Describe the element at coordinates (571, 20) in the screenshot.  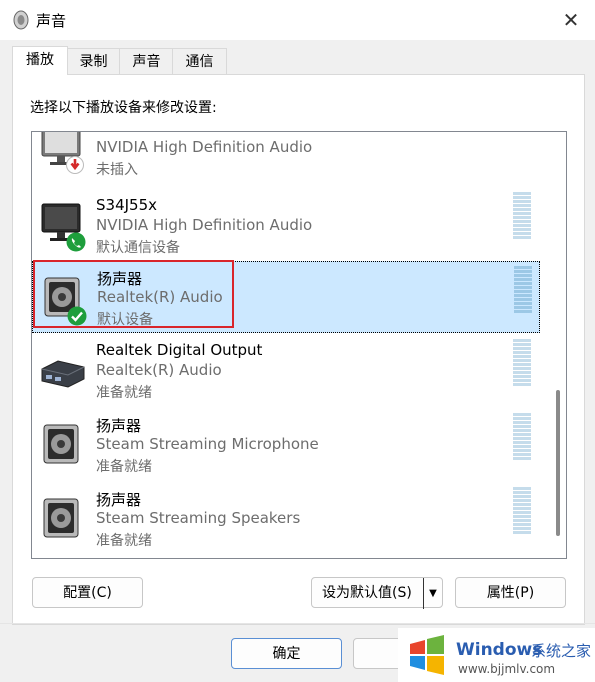
I see `close-button: ✕` at that location.